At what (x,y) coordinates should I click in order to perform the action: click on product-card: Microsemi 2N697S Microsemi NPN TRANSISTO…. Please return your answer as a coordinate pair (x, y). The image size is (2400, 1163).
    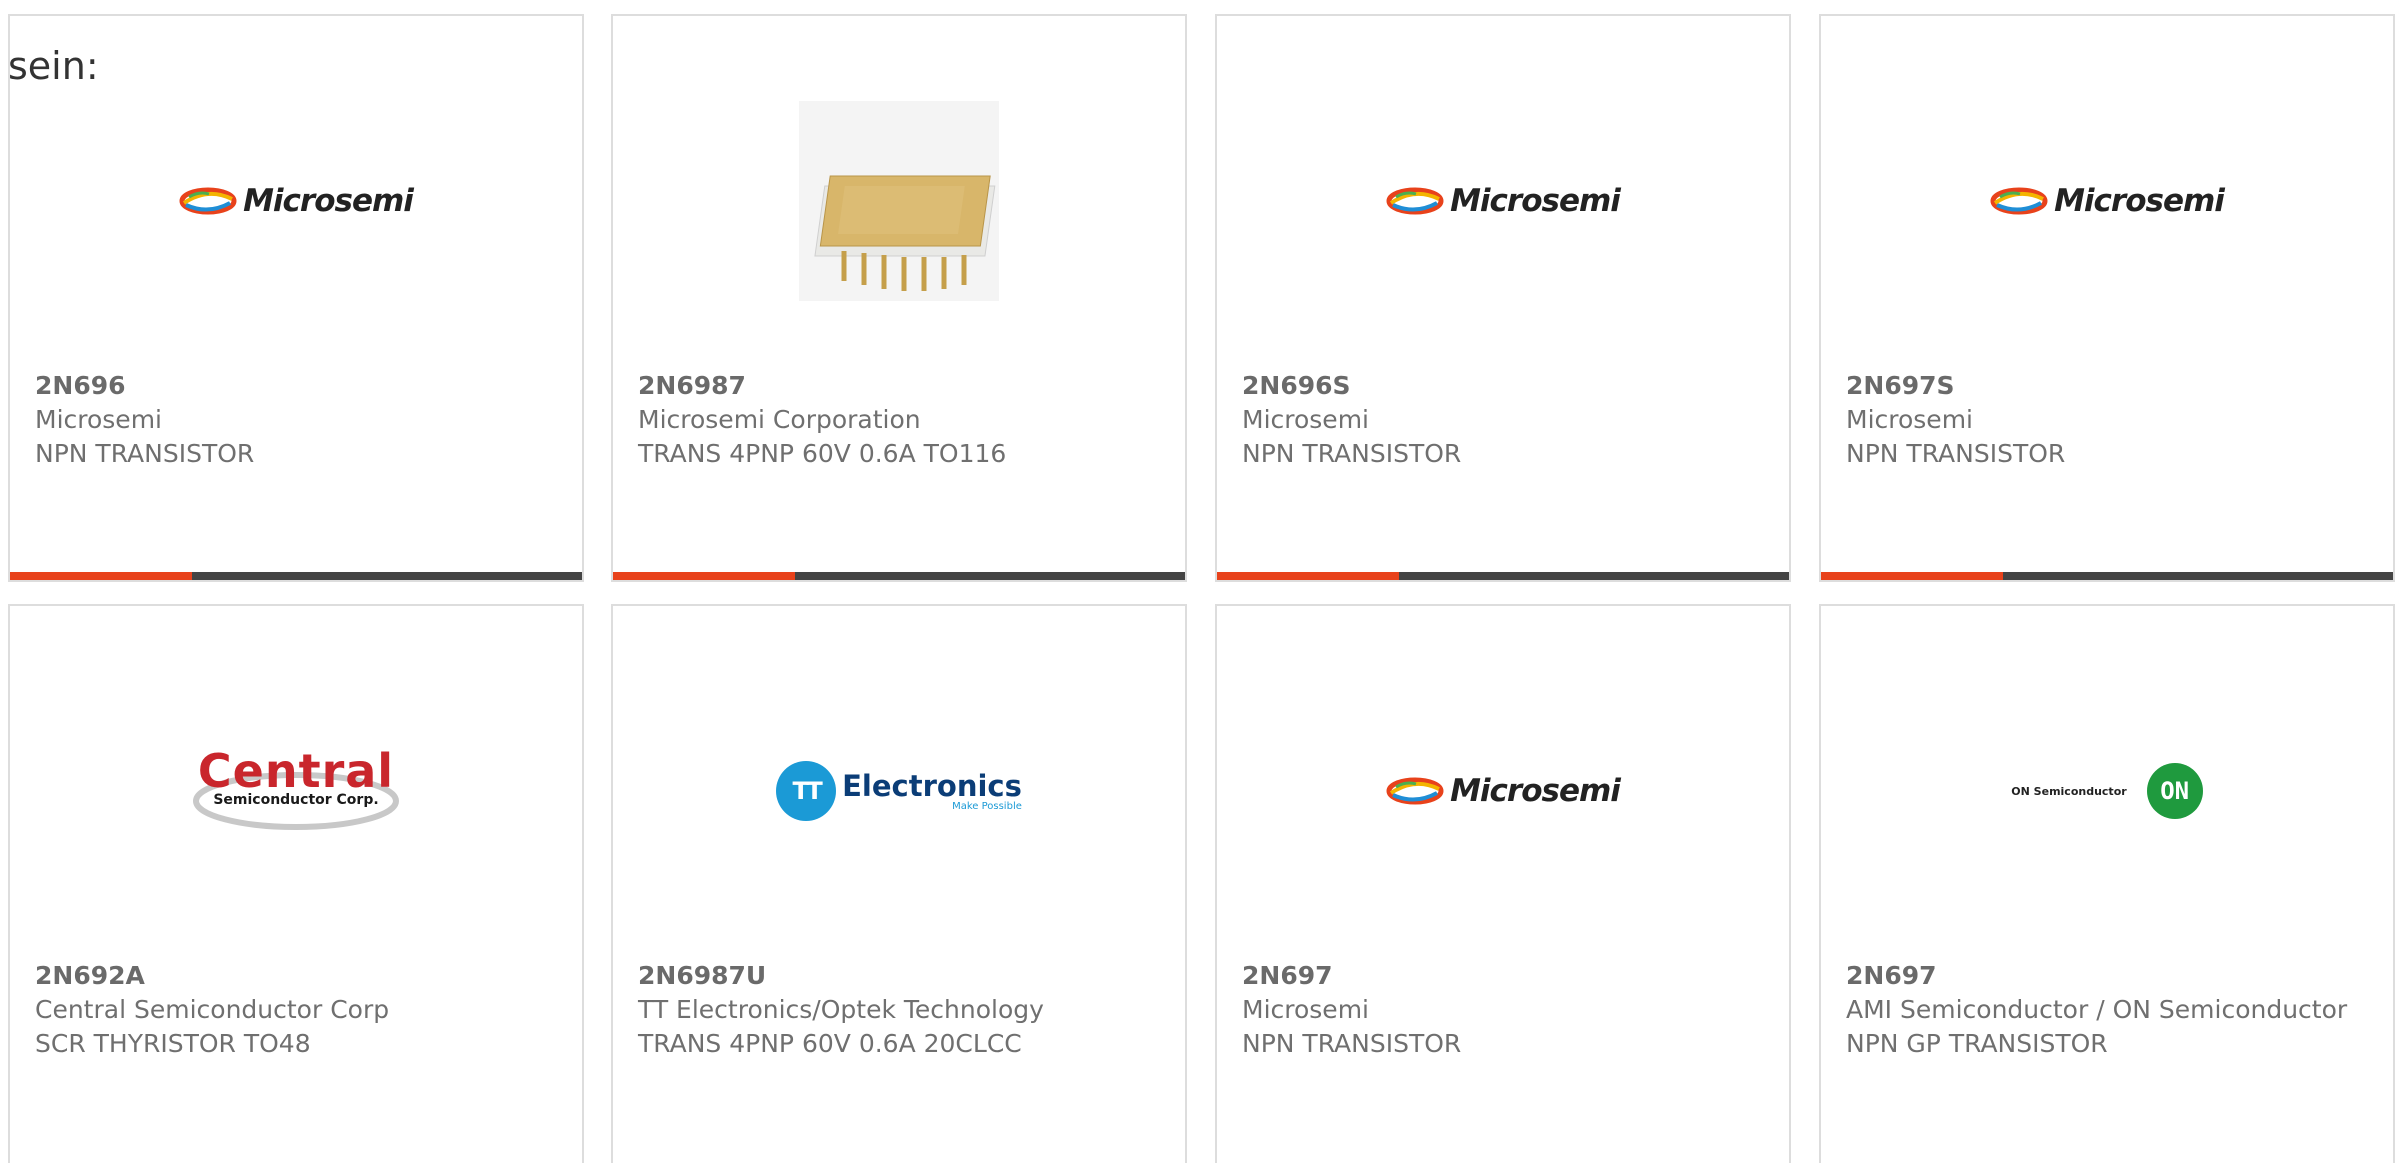
    Looking at the image, I should click on (2107, 298).